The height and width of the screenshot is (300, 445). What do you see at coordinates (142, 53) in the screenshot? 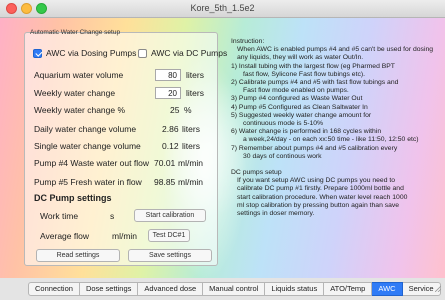
I see `checkbox-unchecked-icon` at bounding box center [142, 53].